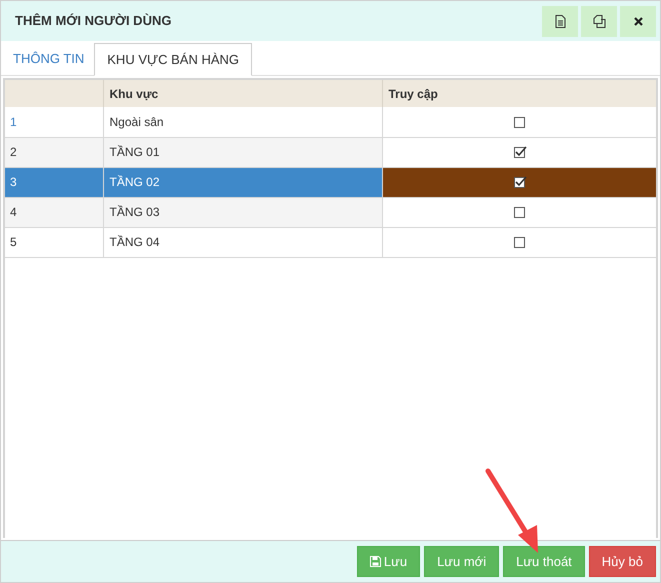 This screenshot has width=661, height=583. I want to click on row-number: 3, so click(13, 182).